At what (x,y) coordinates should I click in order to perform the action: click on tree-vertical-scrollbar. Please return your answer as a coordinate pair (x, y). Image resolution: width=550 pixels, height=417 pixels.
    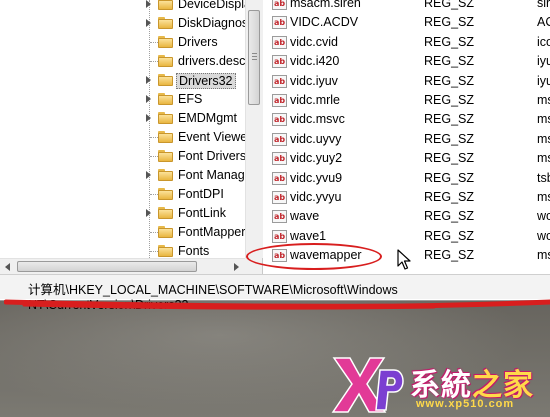
    Looking at the image, I should click on (254, 129).